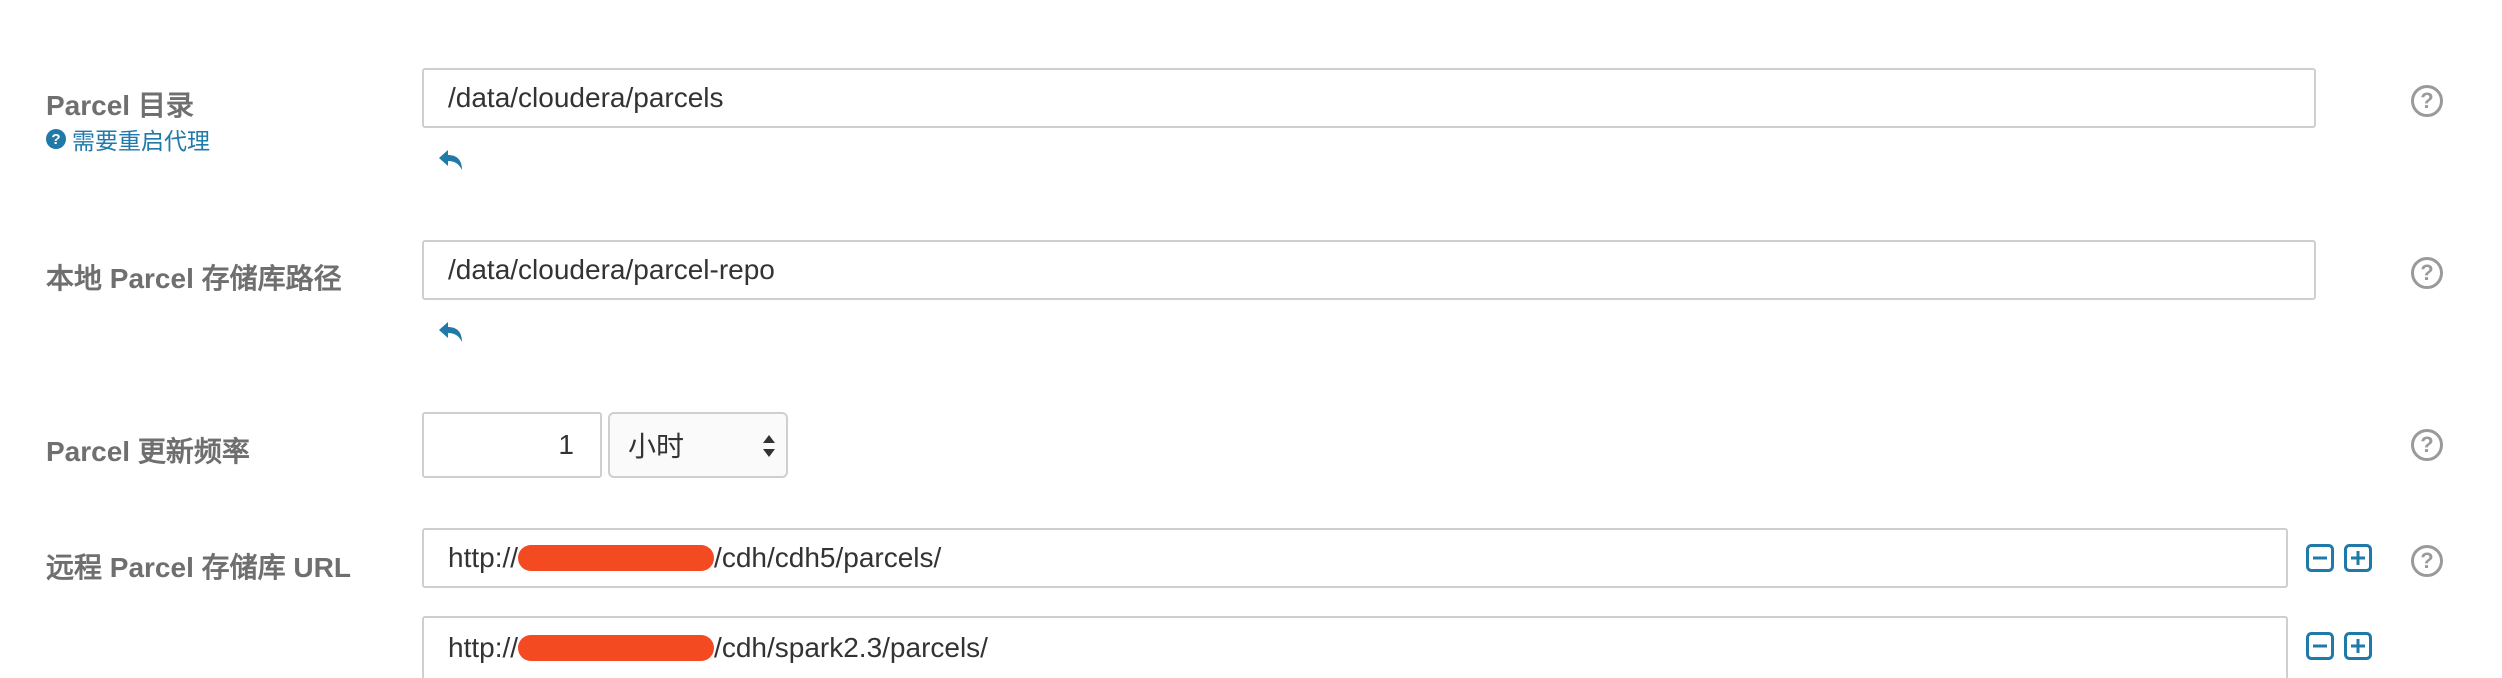 This screenshot has height=678, width=2502. What do you see at coordinates (148, 451) in the screenshot?
I see `update-frequency-label: Parcel 更新频率` at bounding box center [148, 451].